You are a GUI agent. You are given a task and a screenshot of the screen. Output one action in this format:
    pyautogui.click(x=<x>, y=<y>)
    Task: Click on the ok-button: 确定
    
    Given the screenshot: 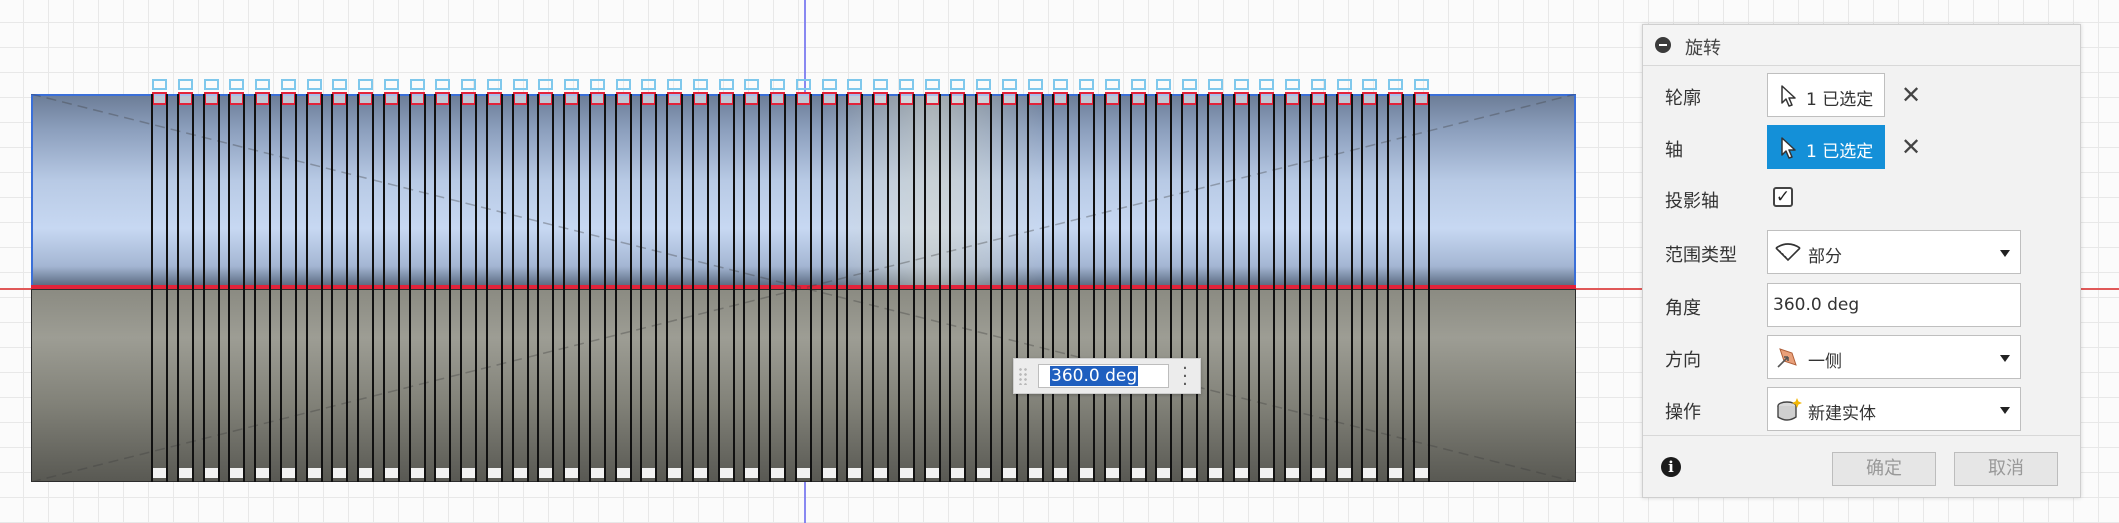 What is the action you would take?
    pyautogui.click(x=1884, y=469)
    